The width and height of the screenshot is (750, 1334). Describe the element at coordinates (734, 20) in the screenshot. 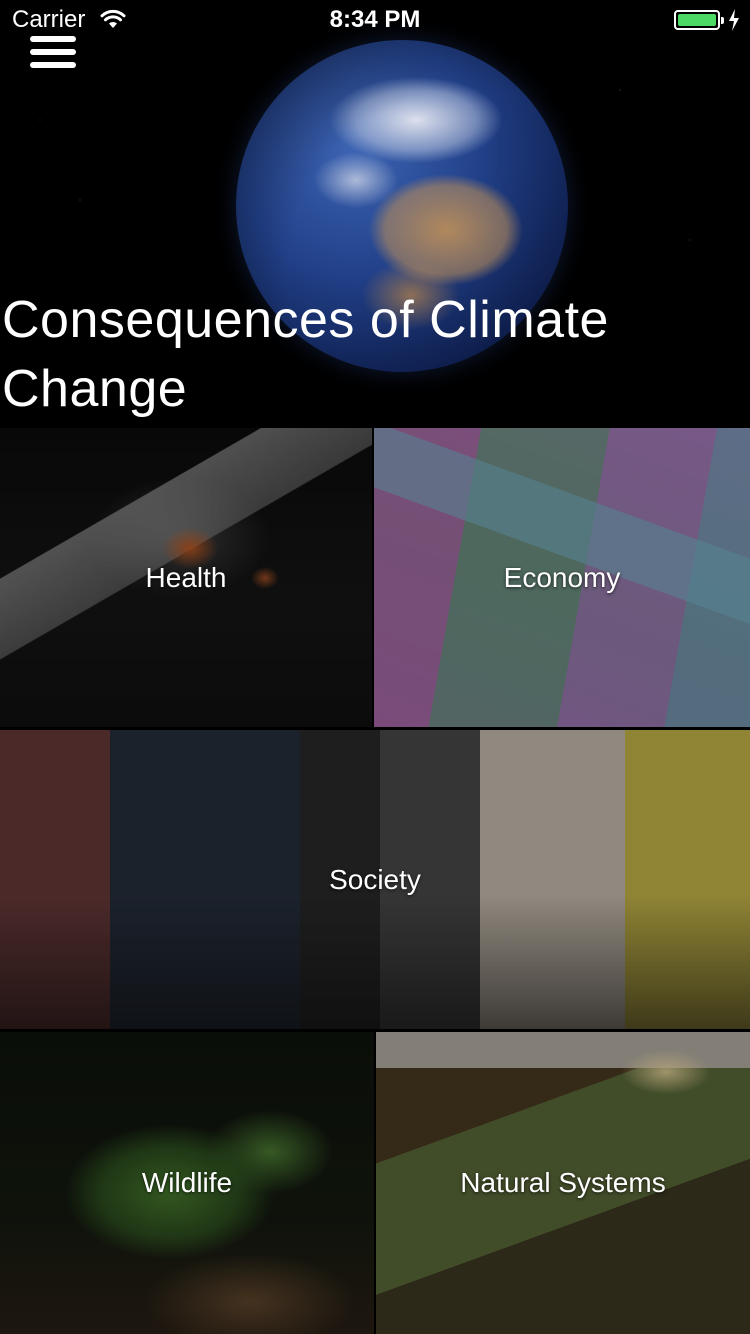

I see `charging-bolt-icon` at that location.